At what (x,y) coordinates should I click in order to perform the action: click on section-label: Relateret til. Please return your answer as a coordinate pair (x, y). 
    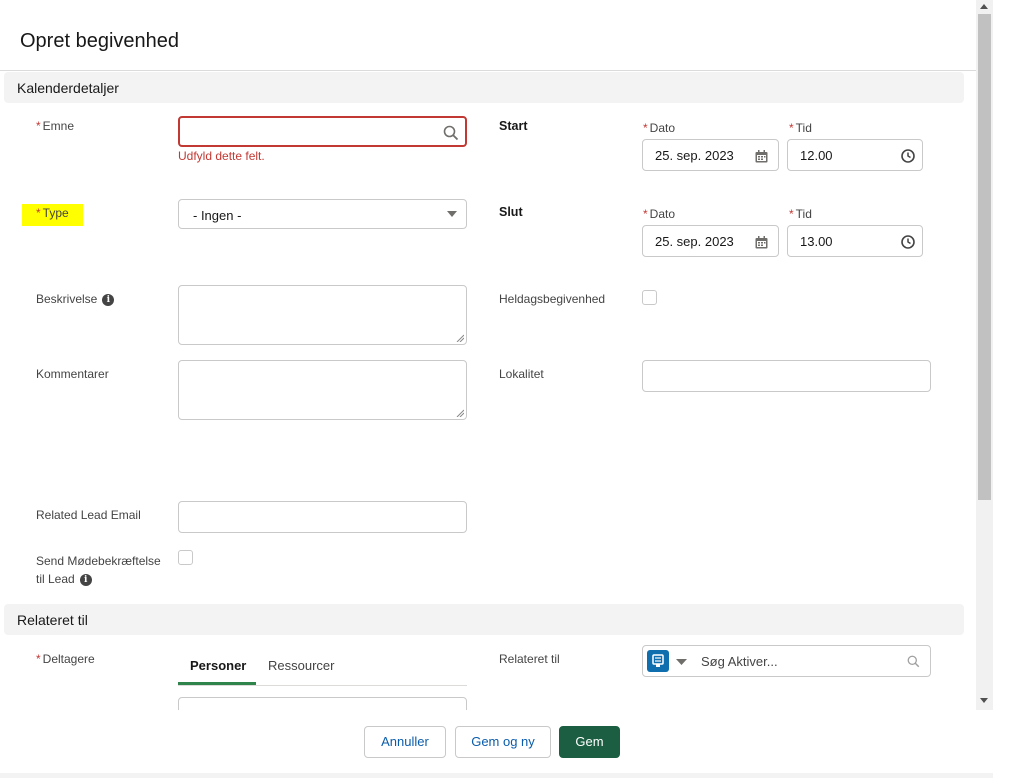
    Looking at the image, I should click on (52, 620).